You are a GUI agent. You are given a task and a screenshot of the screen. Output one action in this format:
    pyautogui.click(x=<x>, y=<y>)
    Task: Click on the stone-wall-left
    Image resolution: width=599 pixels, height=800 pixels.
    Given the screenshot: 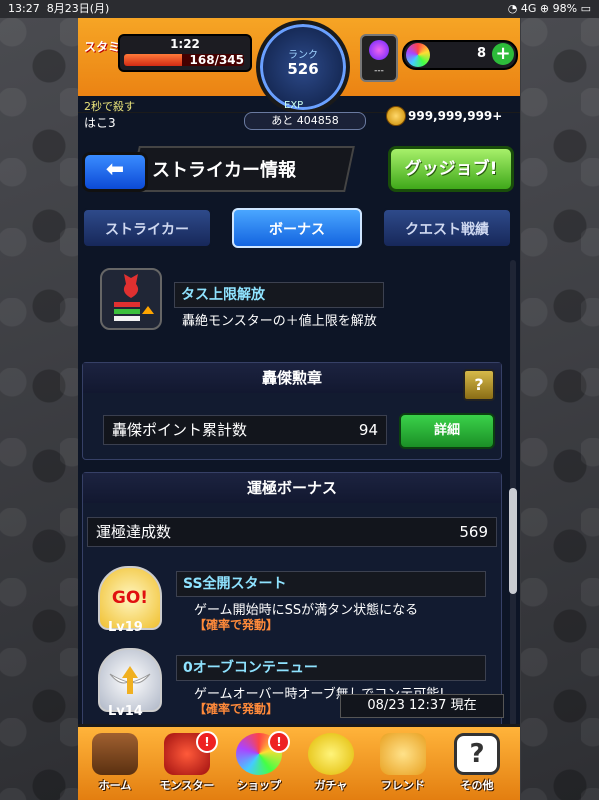 What is the action you would take?
    pyautogui.click(x=39, y=409)
    